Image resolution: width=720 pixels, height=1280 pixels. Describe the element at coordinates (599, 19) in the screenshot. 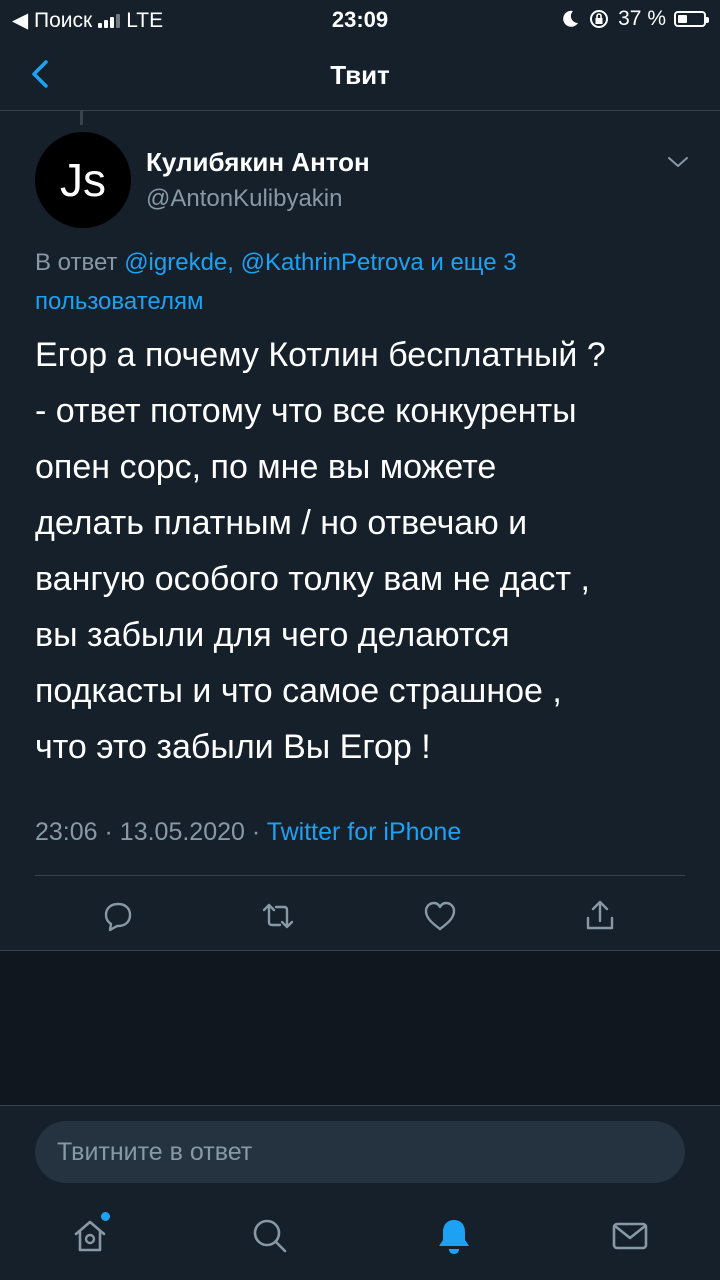

I see `orientation-lock-icon` at that location.